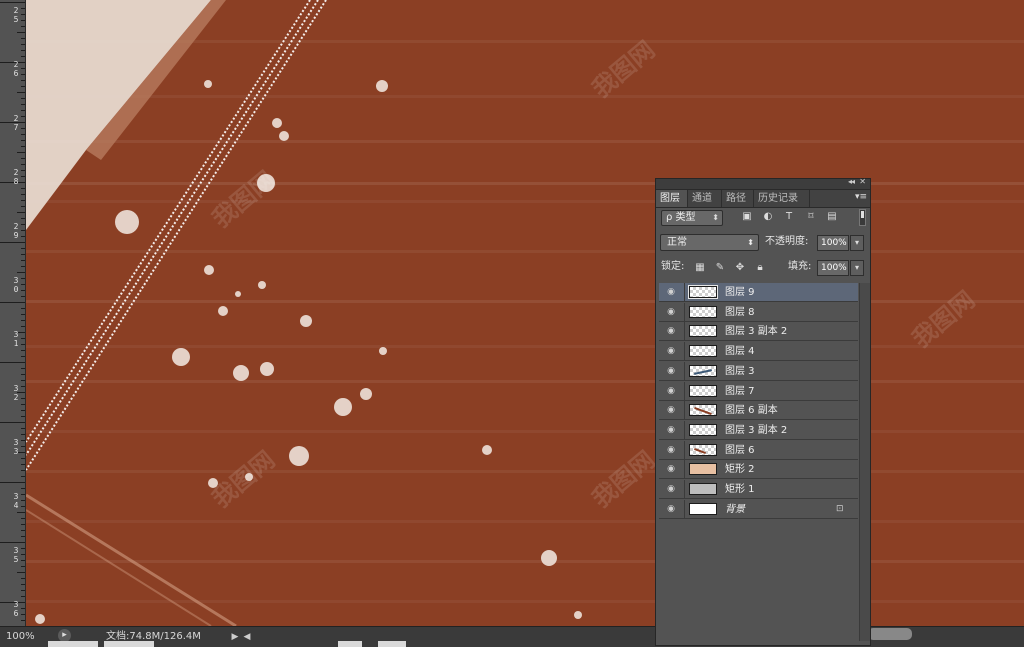  I want to click on layer-row: ◉ 矩形 2, so click(758, 470).